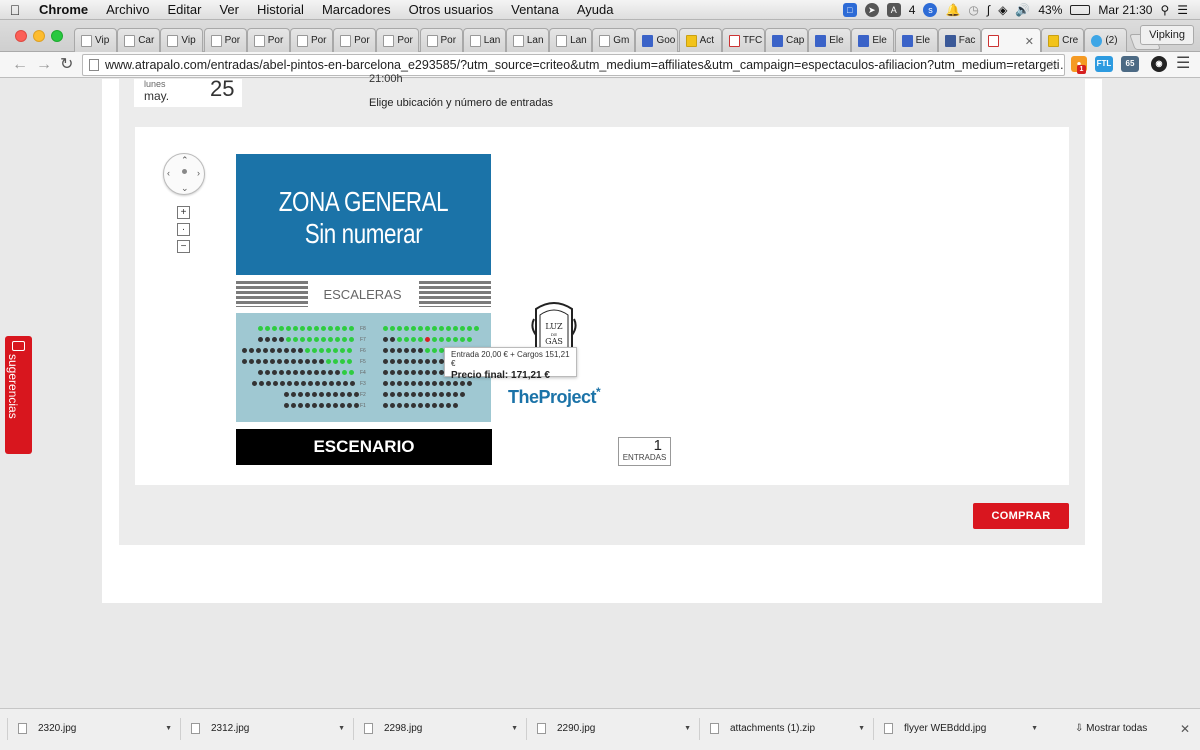 This screenshot has height=750, width=1200. What do you see at coordinates (57, 36) in the screenshot?
I see `zoom-window-button` at bounding box center [57, 36].